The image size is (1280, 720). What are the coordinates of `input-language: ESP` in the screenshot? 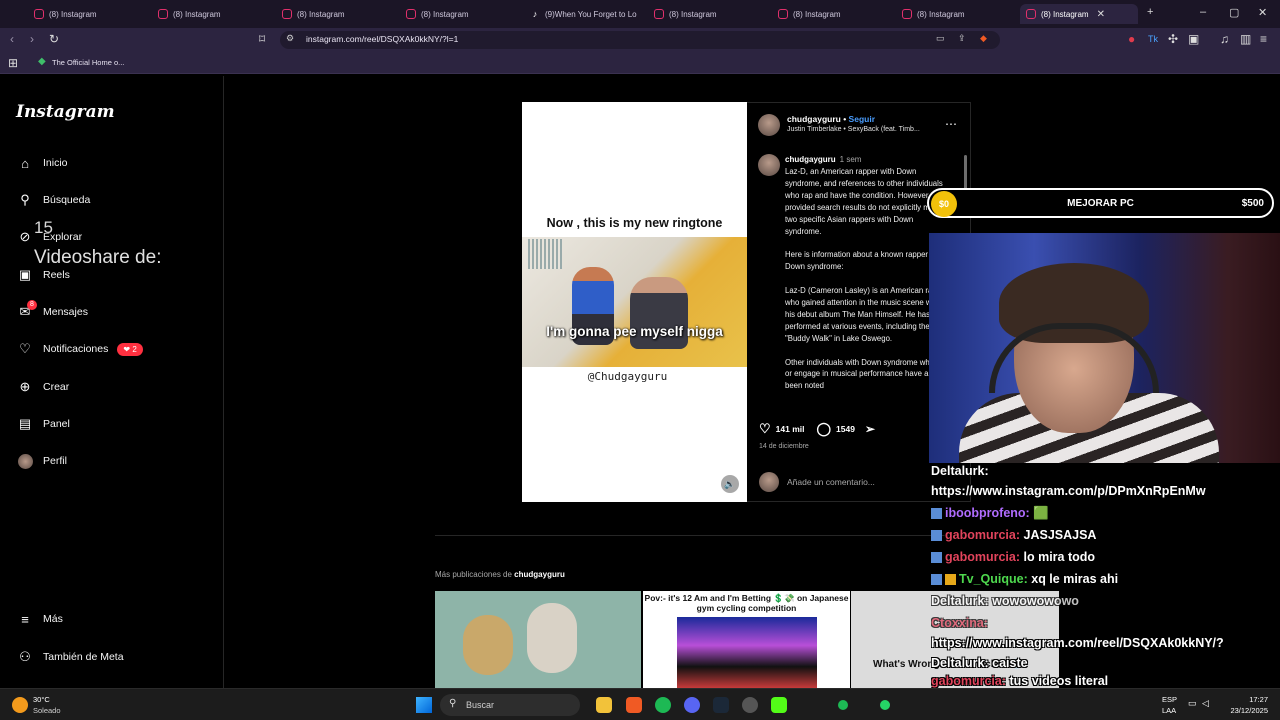 It's located at (1169, 699).